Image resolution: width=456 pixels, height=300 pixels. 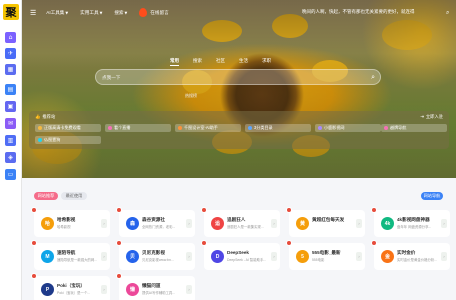 What do you see at coordinates (107, 12) in the screenshot?
I see `top-nav: AI工具集 ▼ 实用工具 ▼ 搜索 ▼ 在线留言` at bounding box center [107, 12].